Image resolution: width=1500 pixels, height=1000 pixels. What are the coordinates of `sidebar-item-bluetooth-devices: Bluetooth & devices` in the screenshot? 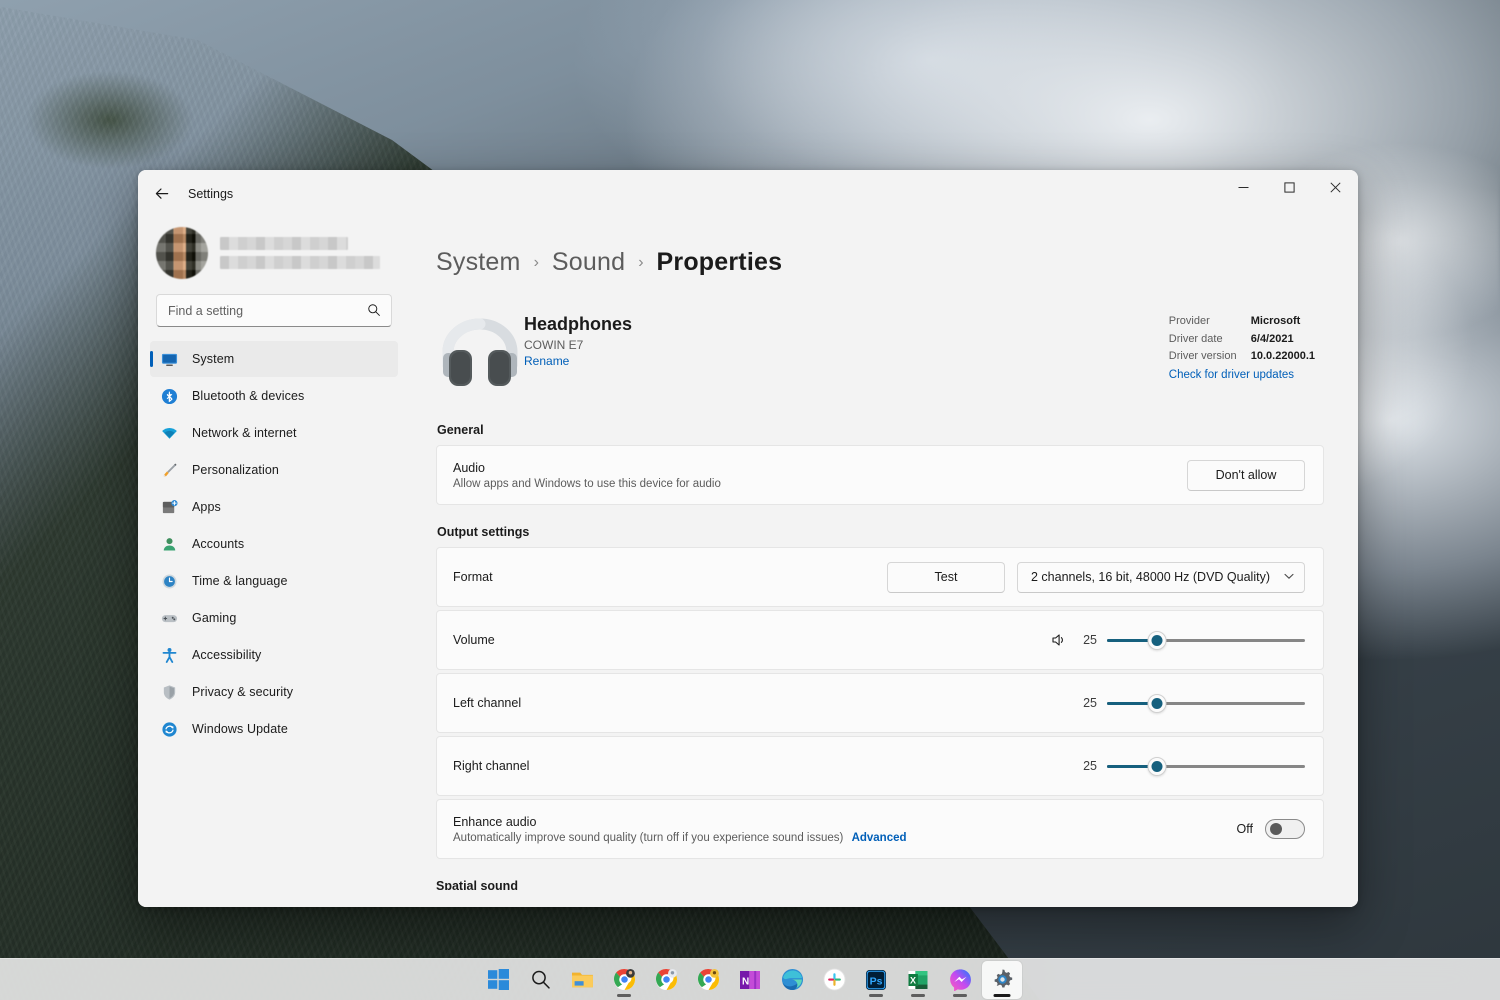 It's located at (274, 396).